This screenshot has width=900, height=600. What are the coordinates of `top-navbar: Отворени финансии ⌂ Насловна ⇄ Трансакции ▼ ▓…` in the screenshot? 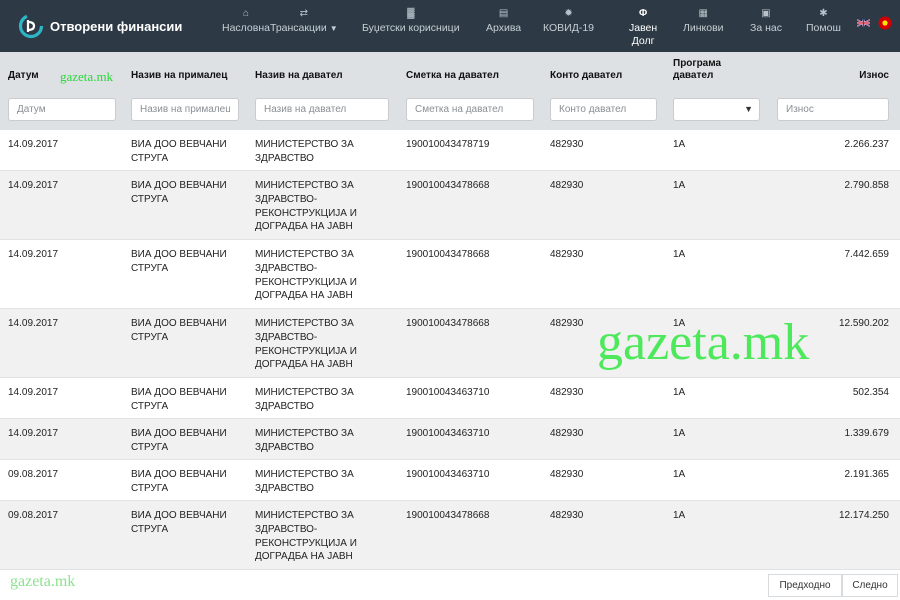 It's located at (450, 26).